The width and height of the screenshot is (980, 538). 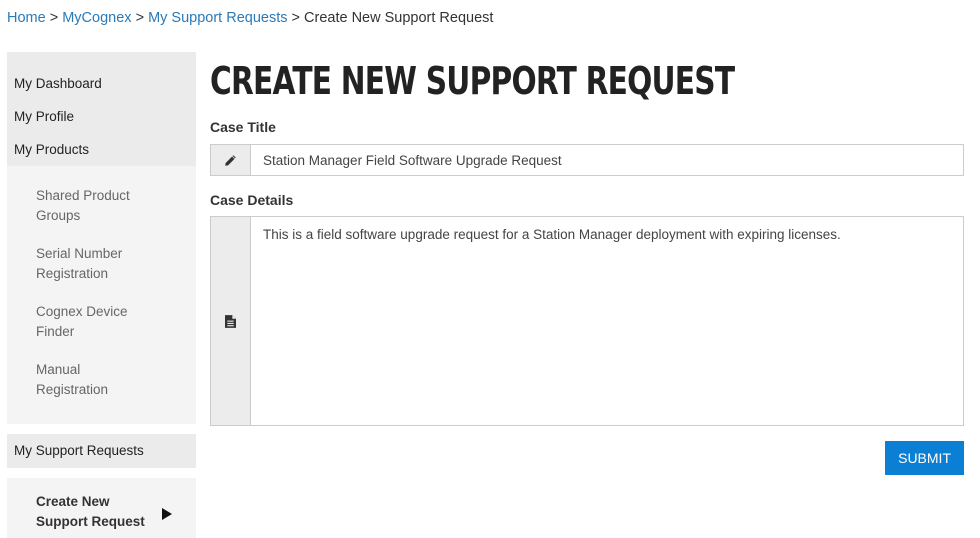 What do you see at coordinates (26, 18) in the screenshot?
I see `breadcrumb-home-link: Home` at bounding box center [26, 18].